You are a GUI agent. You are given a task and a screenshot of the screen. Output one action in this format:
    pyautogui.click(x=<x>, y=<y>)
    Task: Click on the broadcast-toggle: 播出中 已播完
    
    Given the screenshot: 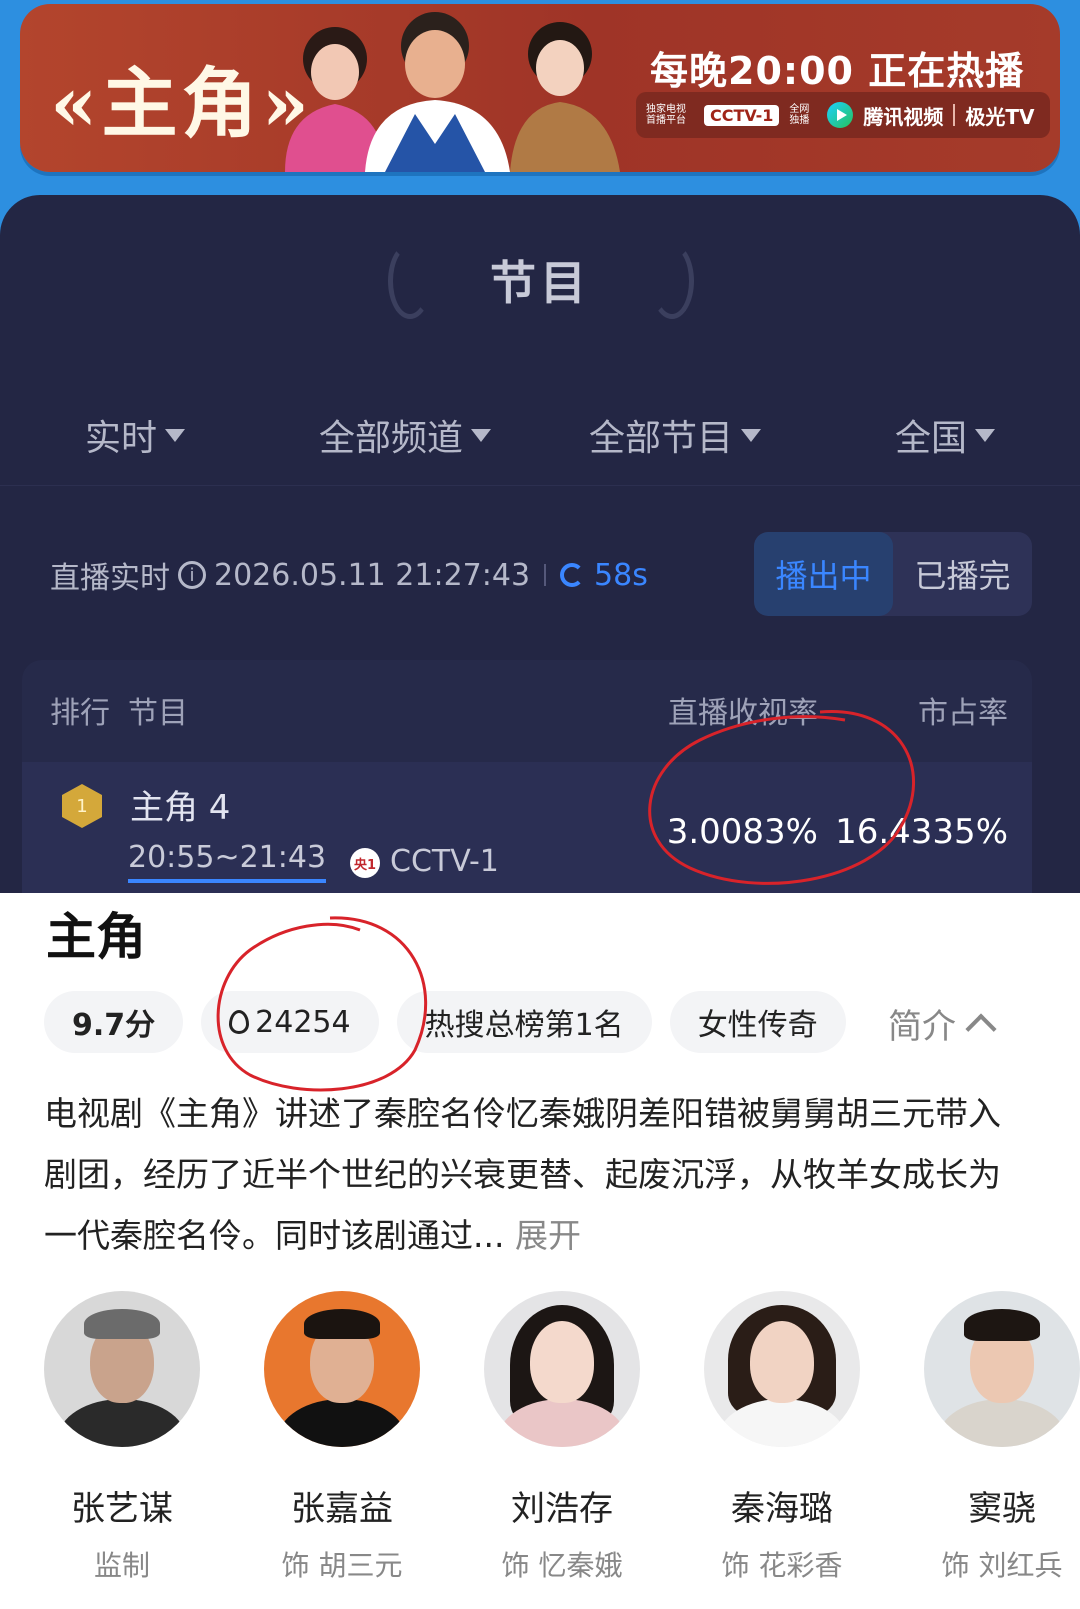 What is the action you would take?
    pyautogui.click(x=893, y=574)
    